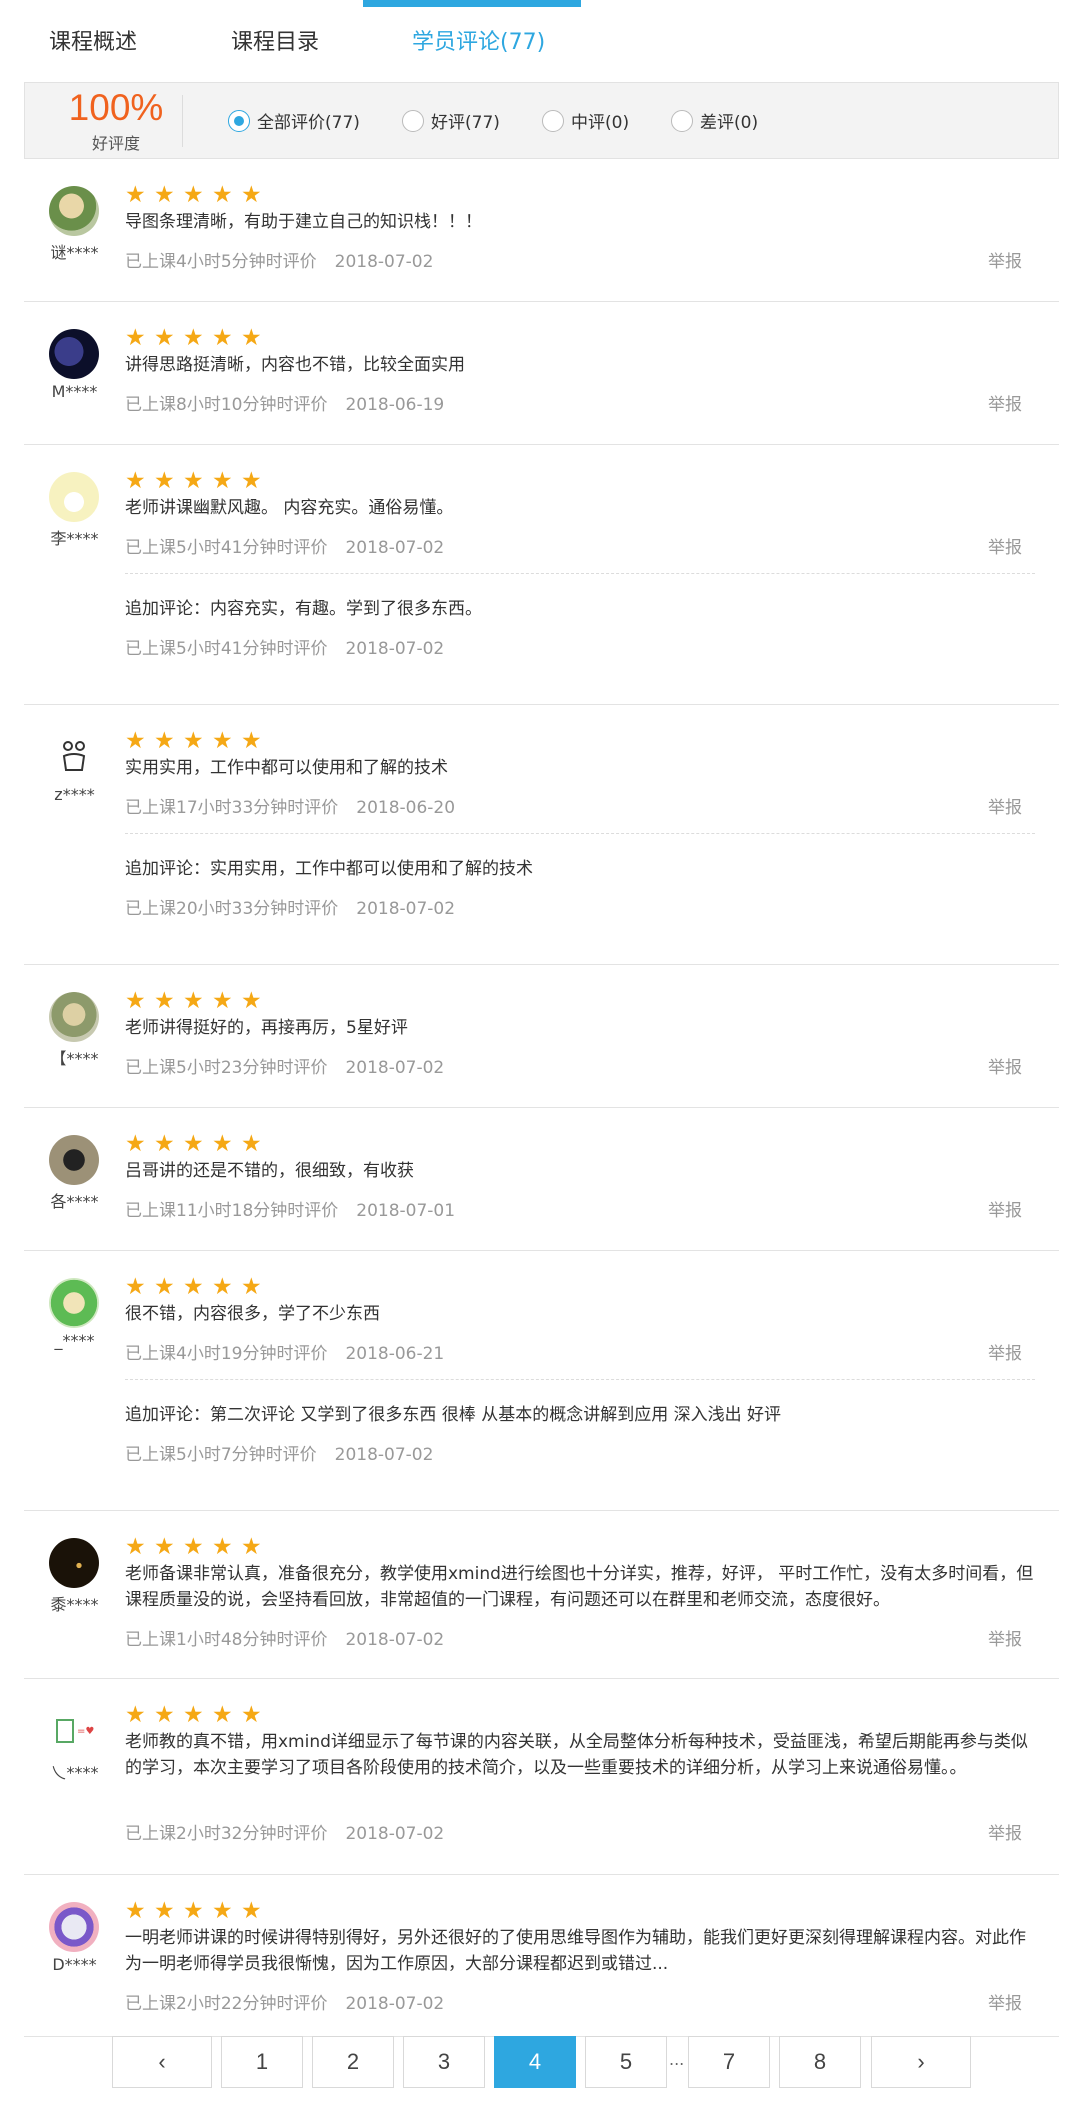 This screenshot has height=2117, width=1080. I want to click on page-button-7: 7, so click(729, 2062).